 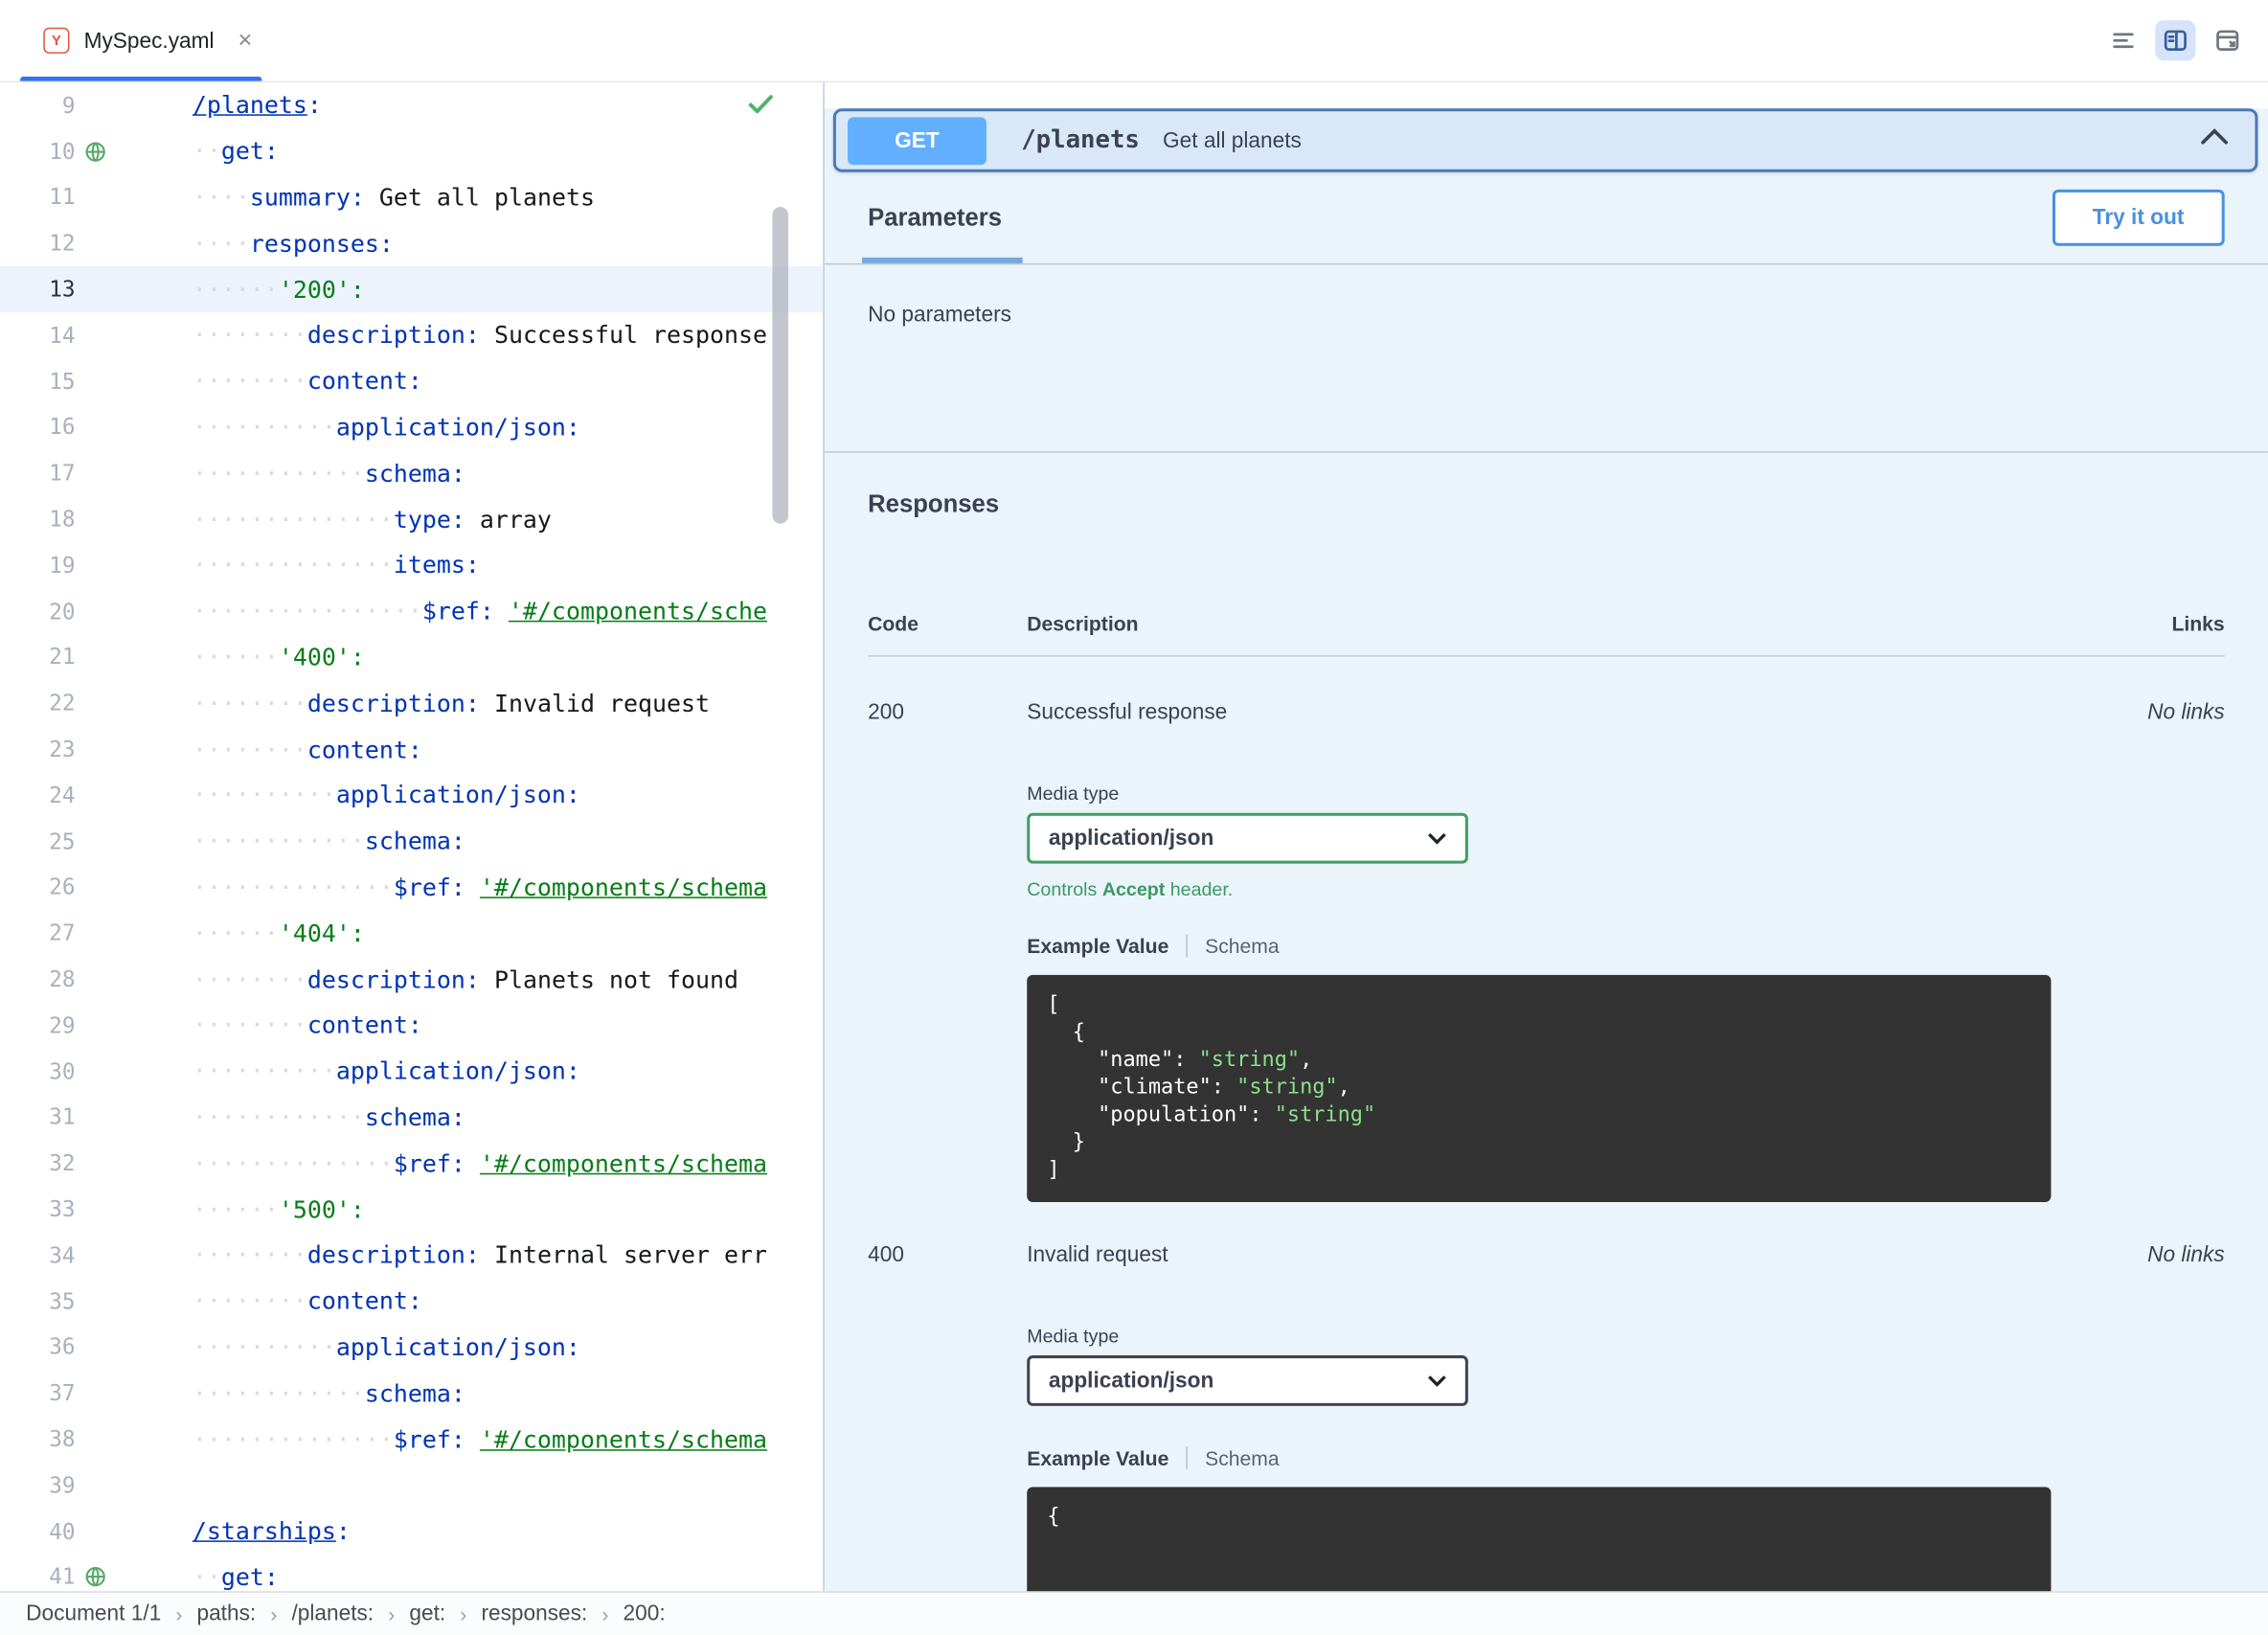 What do you see at coordinates (411, 979) in the screenshot?
I see `editor-line: 28 ········description: Planets not found` at bounding box center [411, 979].